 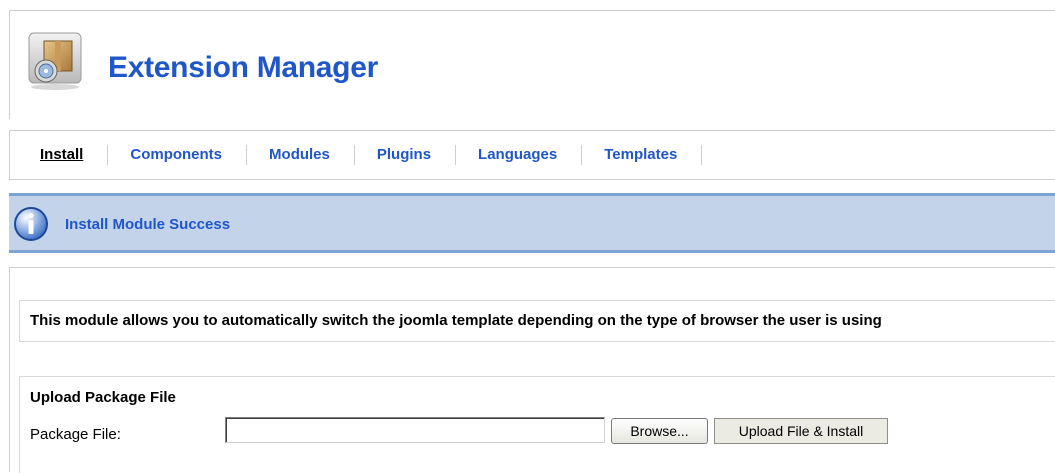 What do you see at coordinates (406, 155) in the screenshot?
I see `tab-plugins: Plugins` at bounding box center [406, 155].